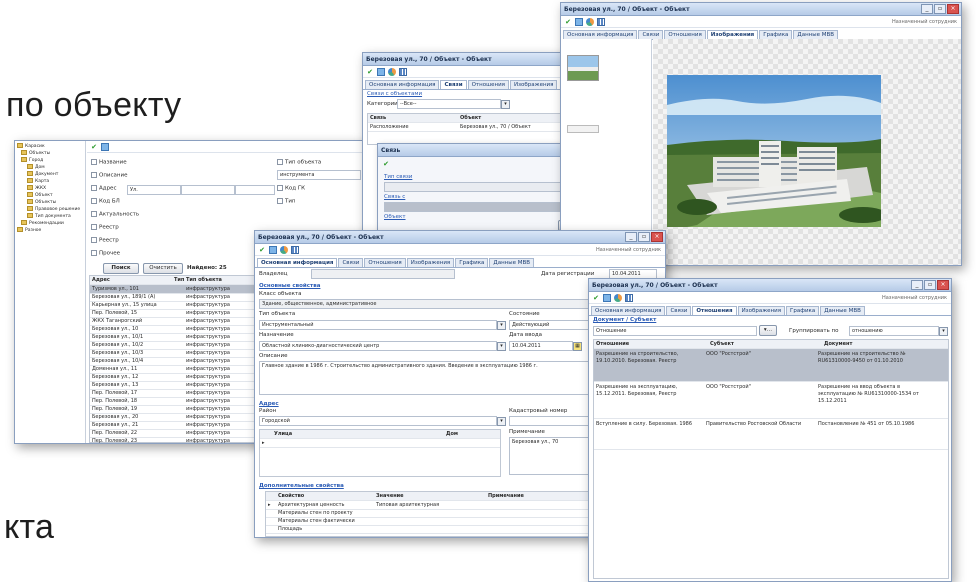 This screenshot has height=582, width=976. Describe the element at coordinates (472, 262) in the screenshot. I see `tab-graphics: Графика` at that location.